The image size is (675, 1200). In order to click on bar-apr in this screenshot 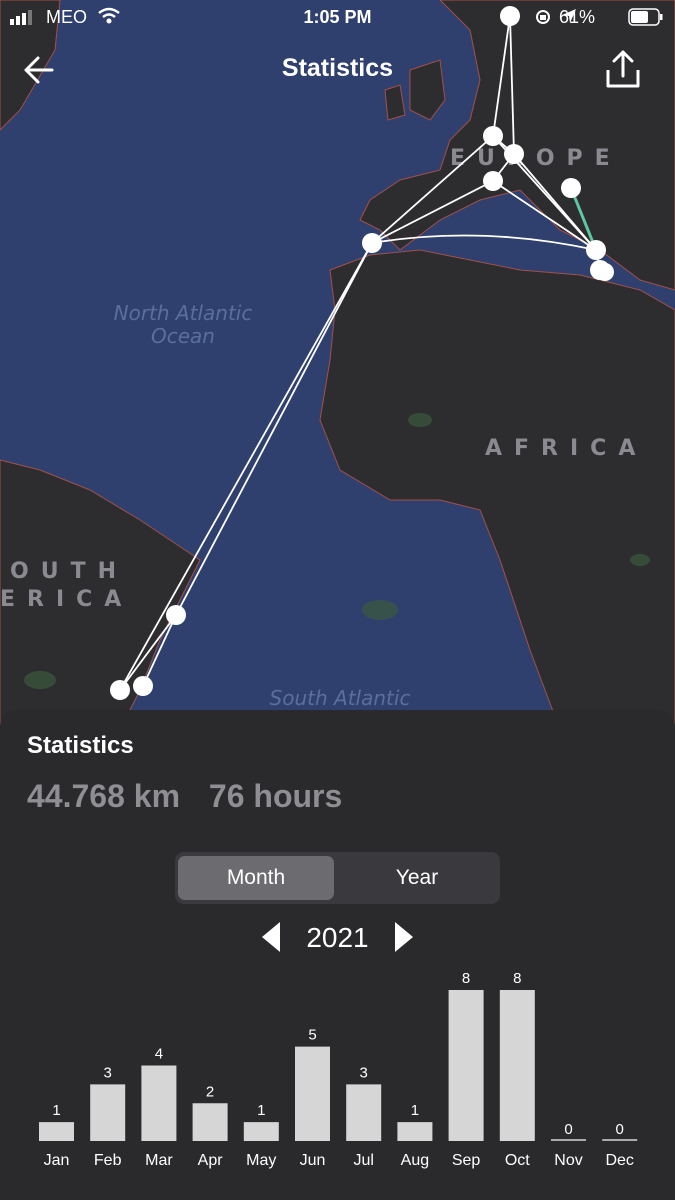, I will do `click(210, 1122)`.